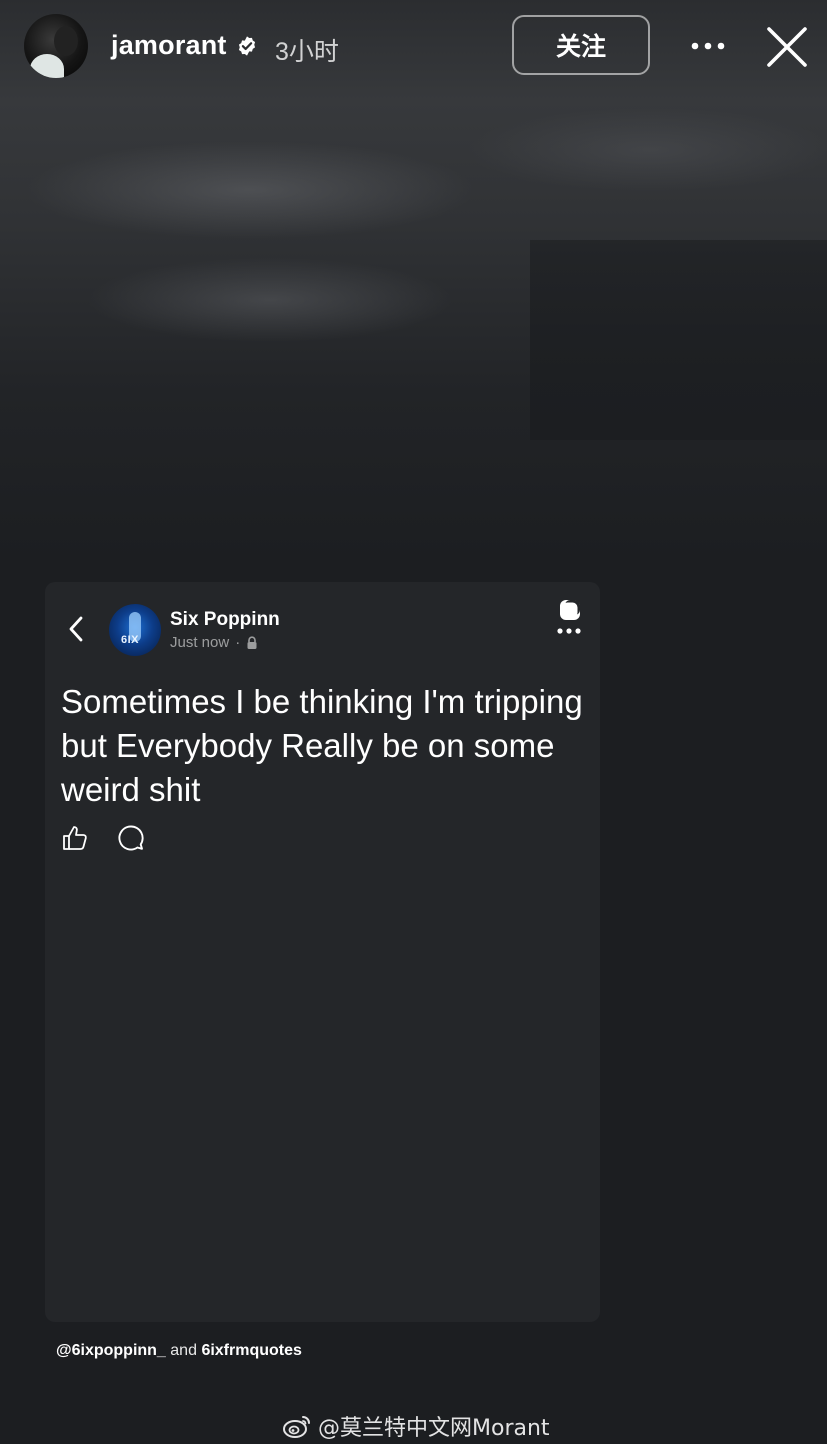  I want to click on watermark: @莫兰特中文网Morant, so click(416, 1426).